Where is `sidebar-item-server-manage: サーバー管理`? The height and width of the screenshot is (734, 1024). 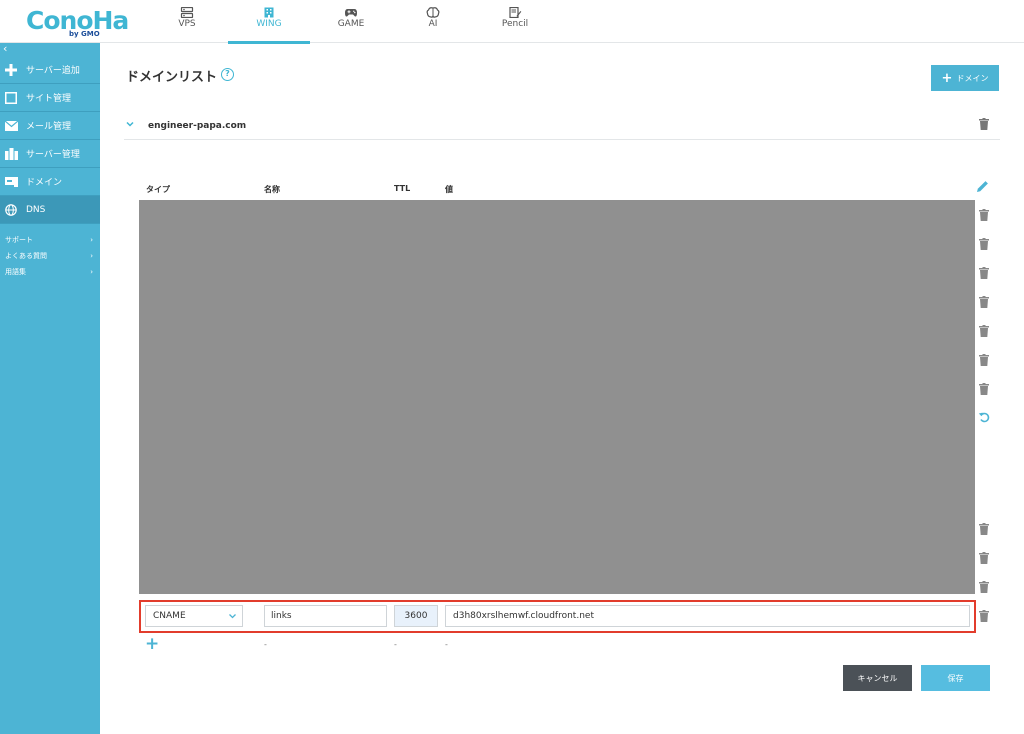
sidebar-item-server-manage: サーバー管理 is located at coordinates (50, 154).